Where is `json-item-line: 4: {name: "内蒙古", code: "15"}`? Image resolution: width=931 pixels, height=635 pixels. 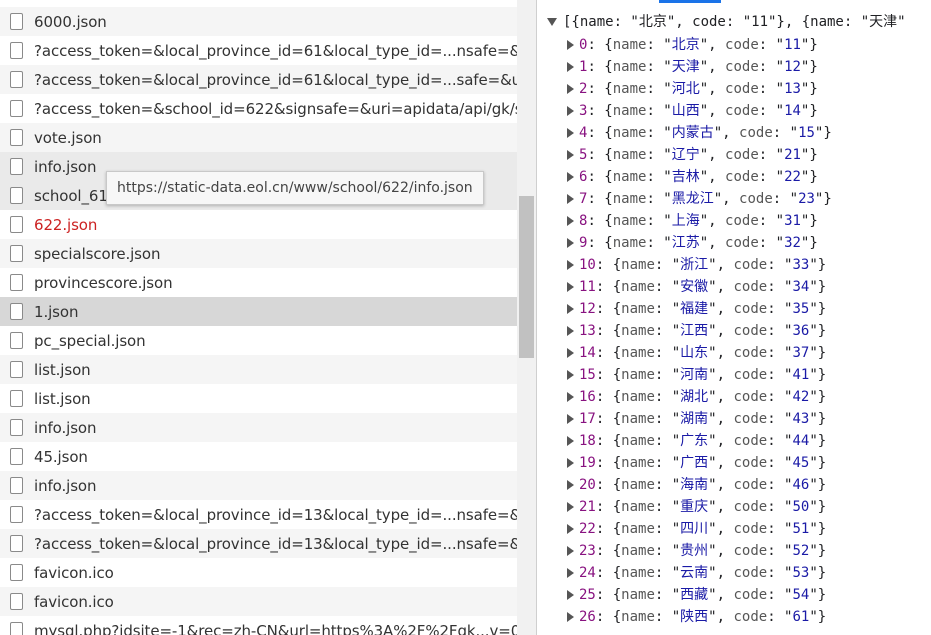 json-item-line: 4: {name: "内蒙古", code: "15"} is located at coordinates (699, 133).